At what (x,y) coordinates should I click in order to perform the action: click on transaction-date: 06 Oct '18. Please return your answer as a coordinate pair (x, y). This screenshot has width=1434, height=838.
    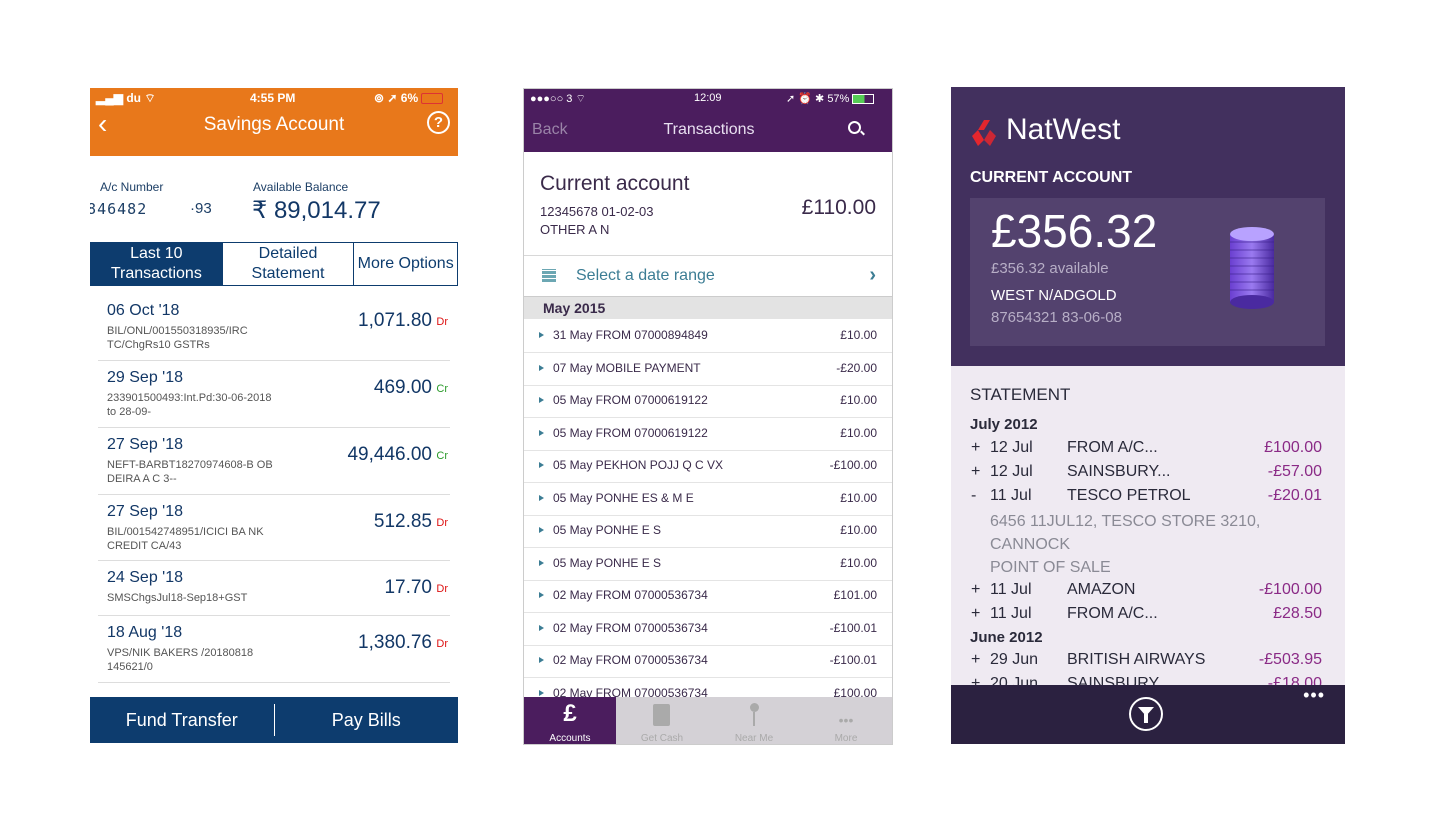
    Looking at the image, I should click on (143, 310).